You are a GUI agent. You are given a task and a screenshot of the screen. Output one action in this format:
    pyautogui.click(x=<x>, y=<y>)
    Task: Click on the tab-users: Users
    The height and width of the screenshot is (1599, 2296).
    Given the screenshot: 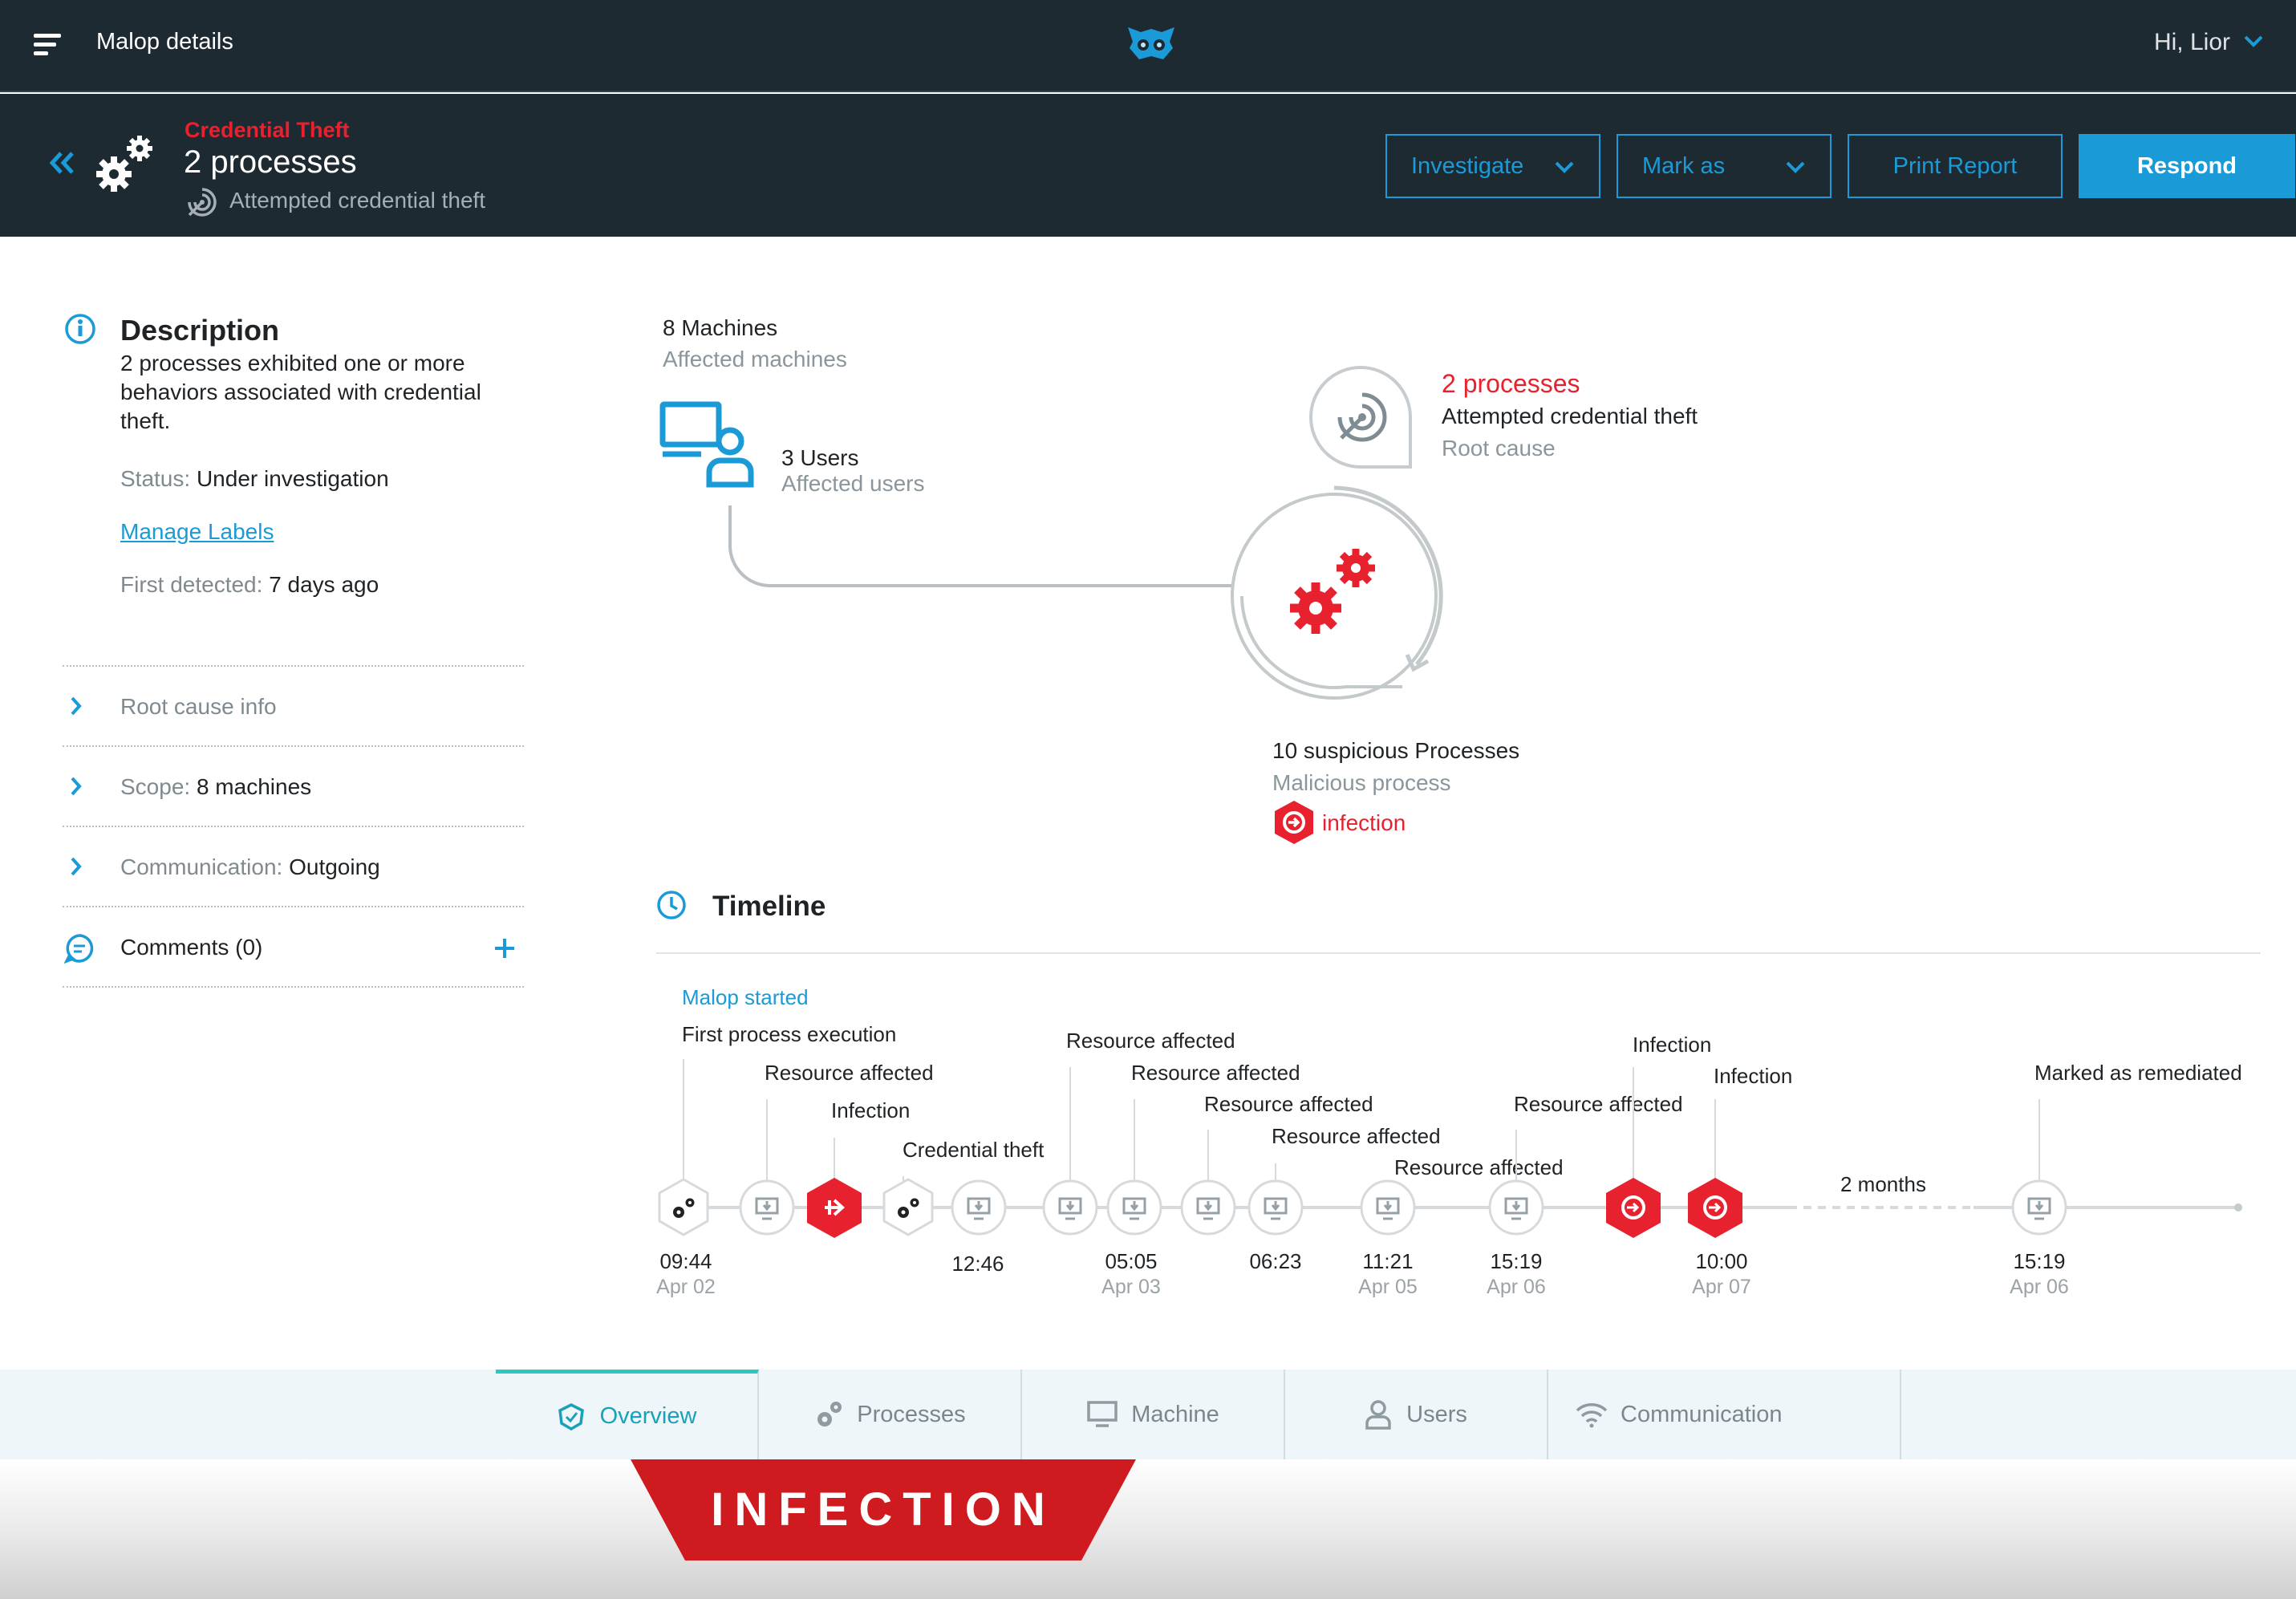 What is the action you would take?
    pyautogui.click(x=1416, y=1414)
    